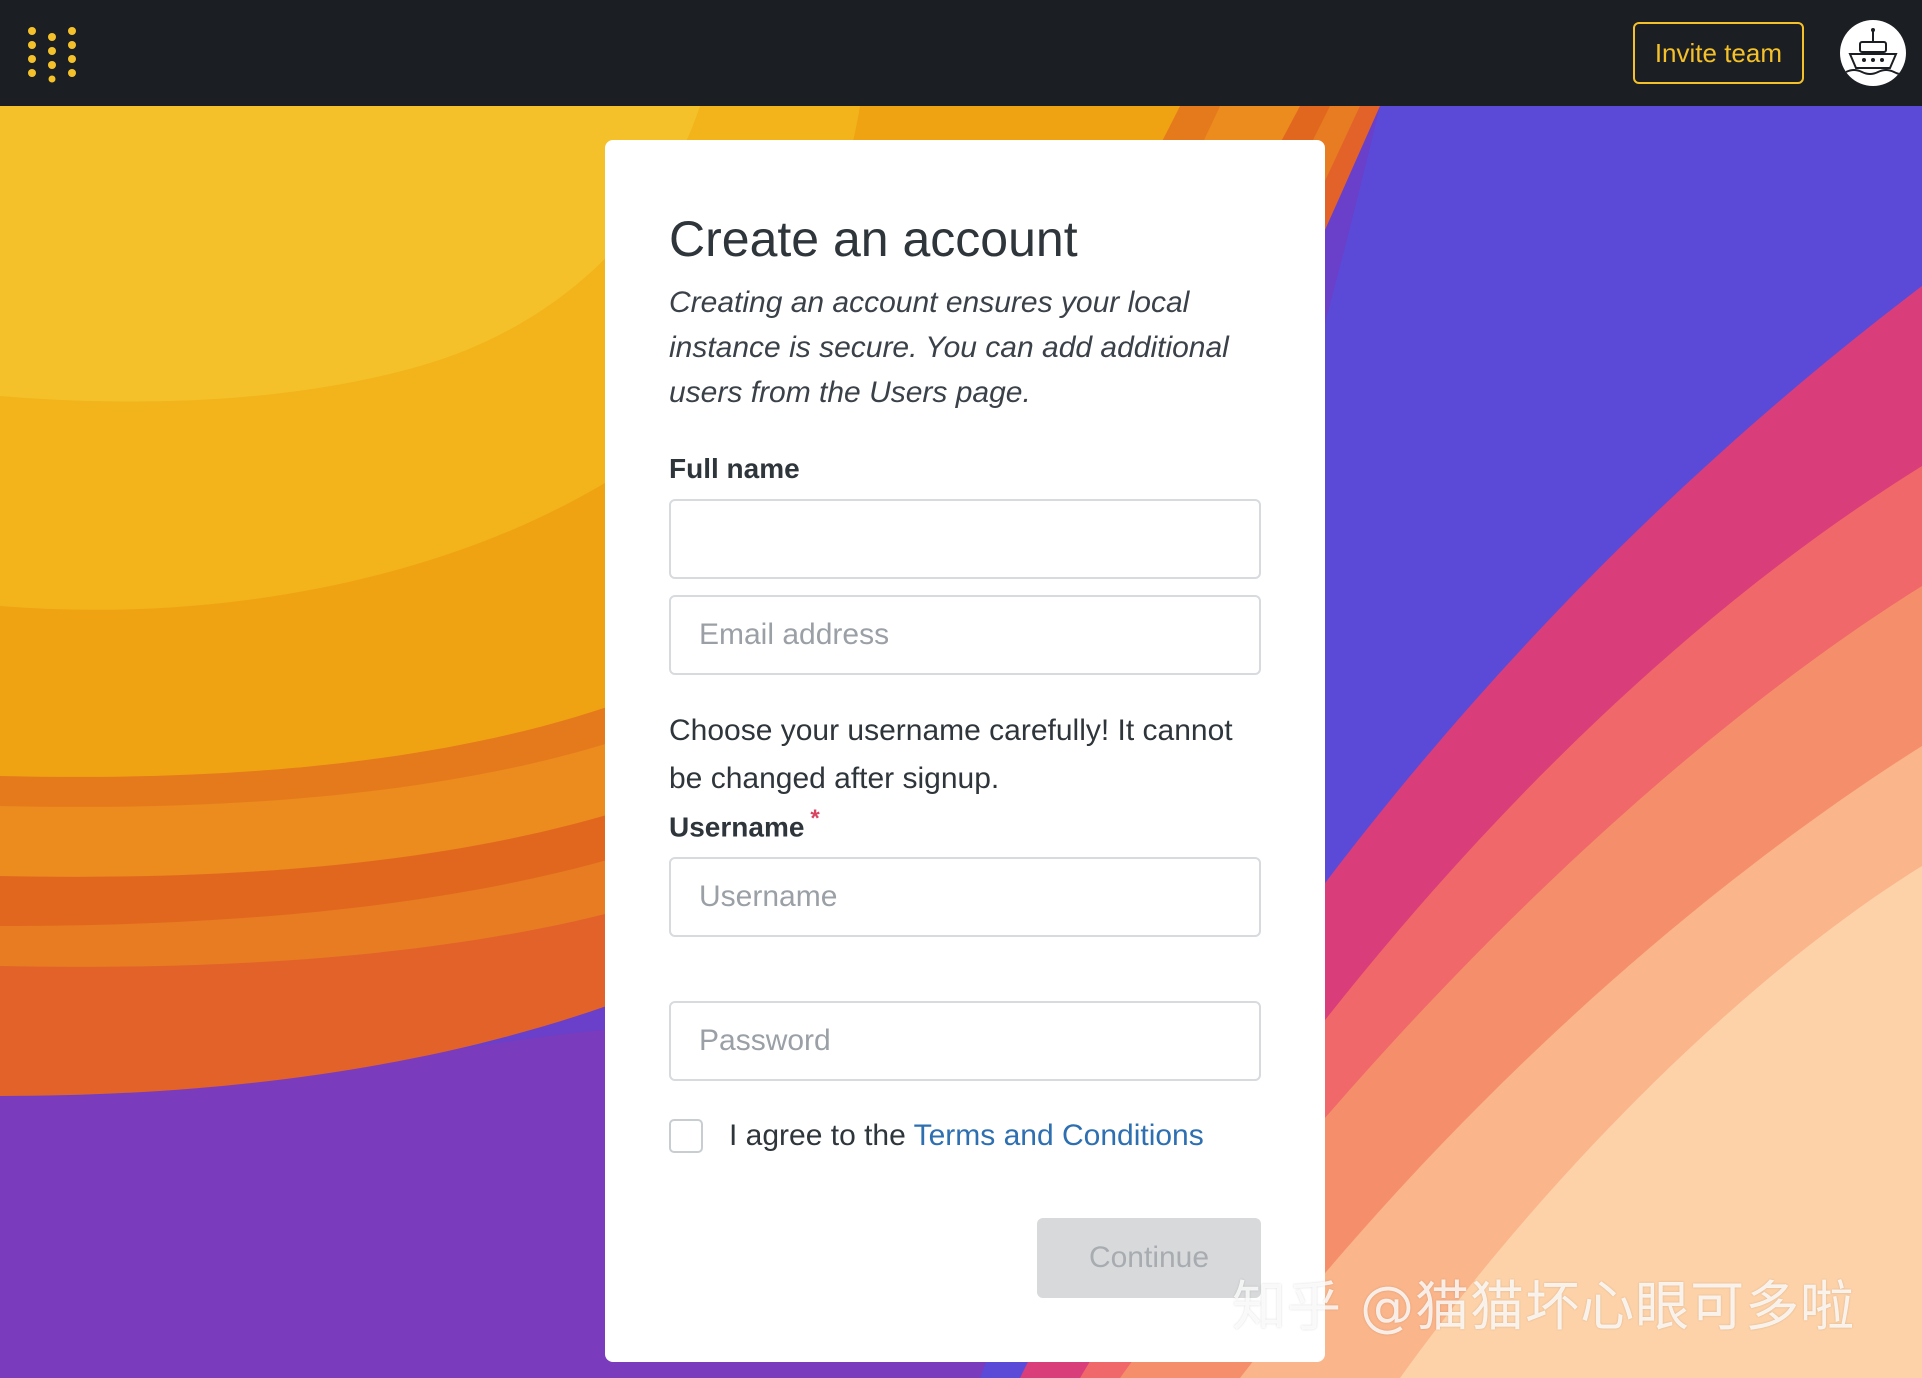  Describe the element at coordinates (965, 824) in the screenshot. I see `username-label: Username *` at that location.